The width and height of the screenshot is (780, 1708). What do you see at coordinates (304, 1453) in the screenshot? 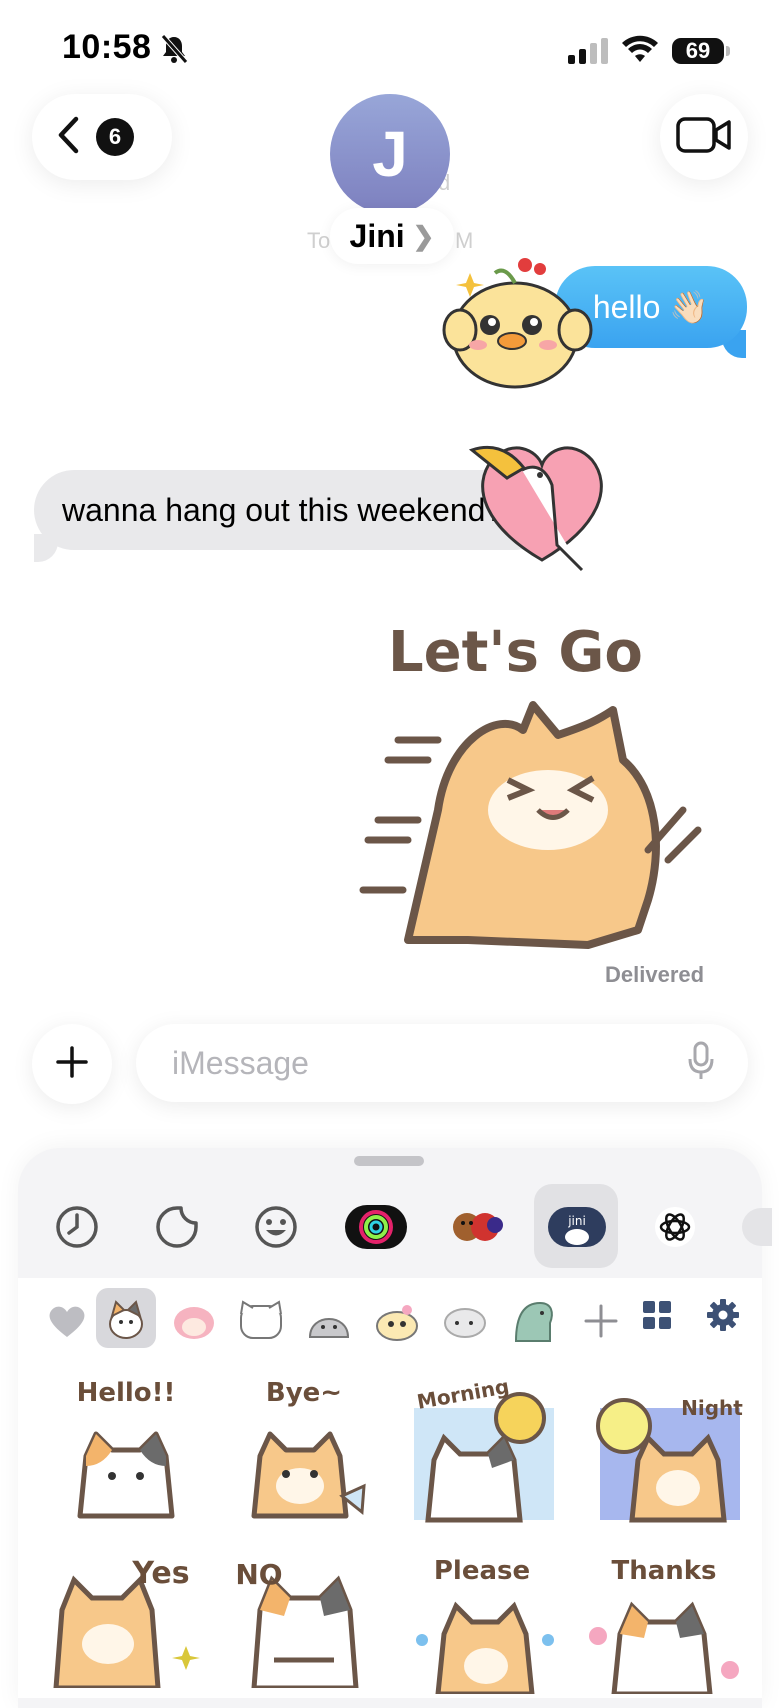
I see `sticker-bye: Bye~` at bounding box center [304, 1453].